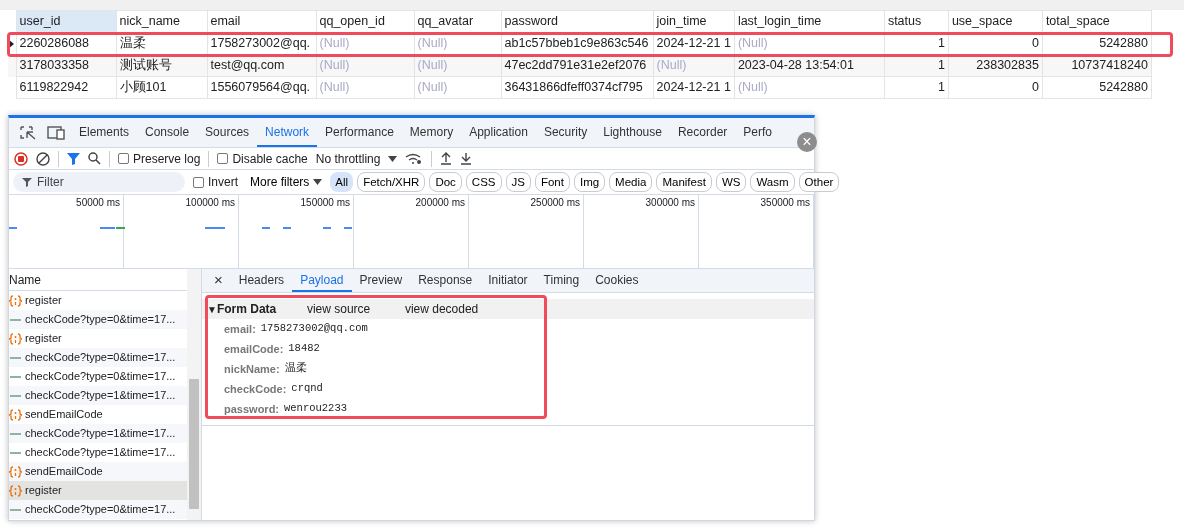  What do you see at coordinates (262, 158) in the screenshot?
I see `checkbox-option: Disable cache` at bounding box center [262, 158].